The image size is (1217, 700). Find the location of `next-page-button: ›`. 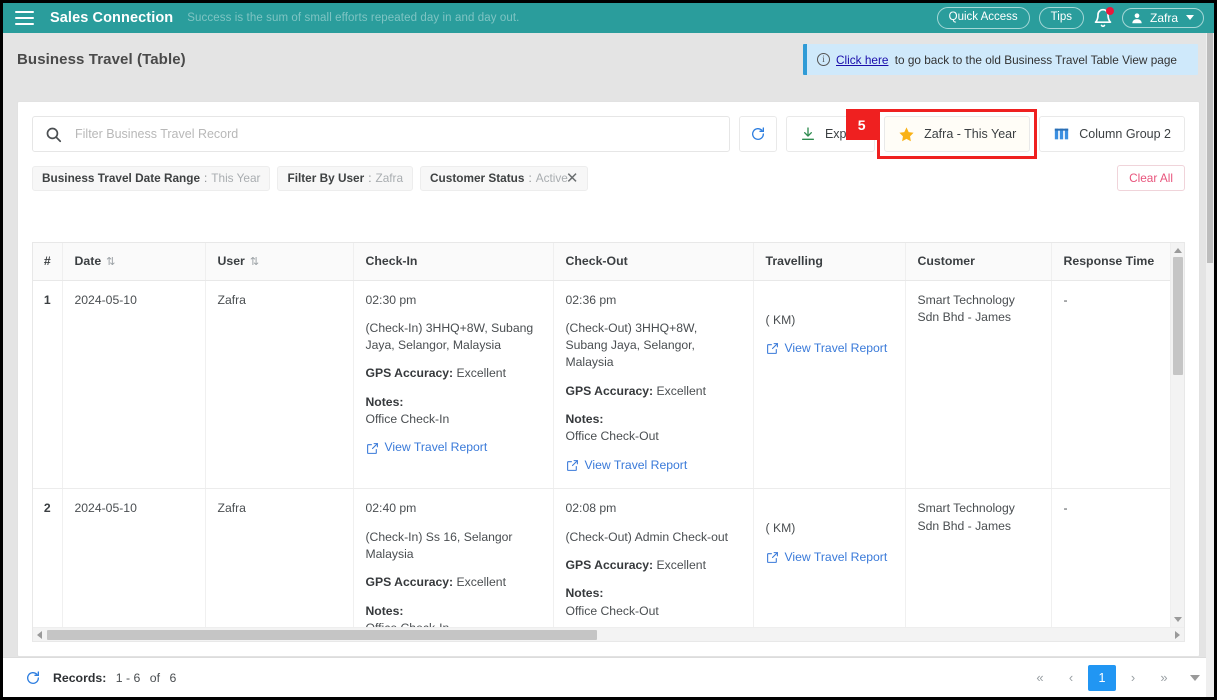

next-page-button: › is located at coordinates (1133, 678).